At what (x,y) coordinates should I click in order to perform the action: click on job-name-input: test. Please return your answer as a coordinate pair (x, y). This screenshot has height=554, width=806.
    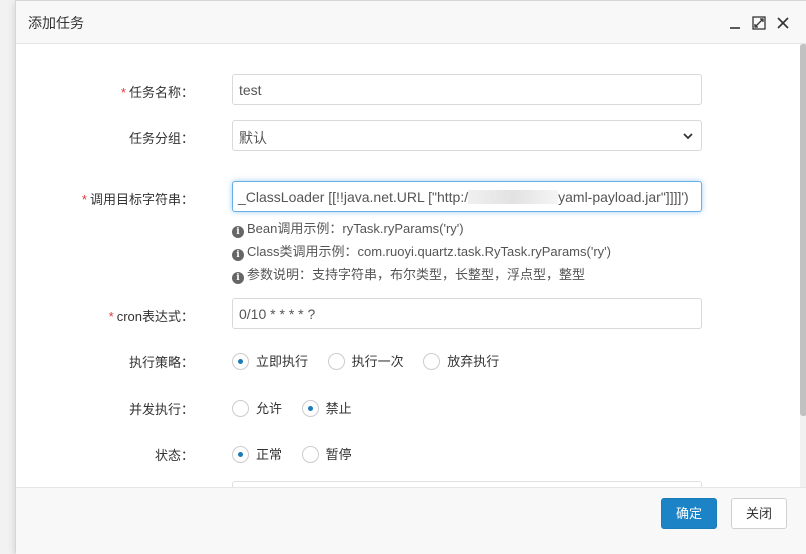
    Looking at the image, I should click on (467, 89).